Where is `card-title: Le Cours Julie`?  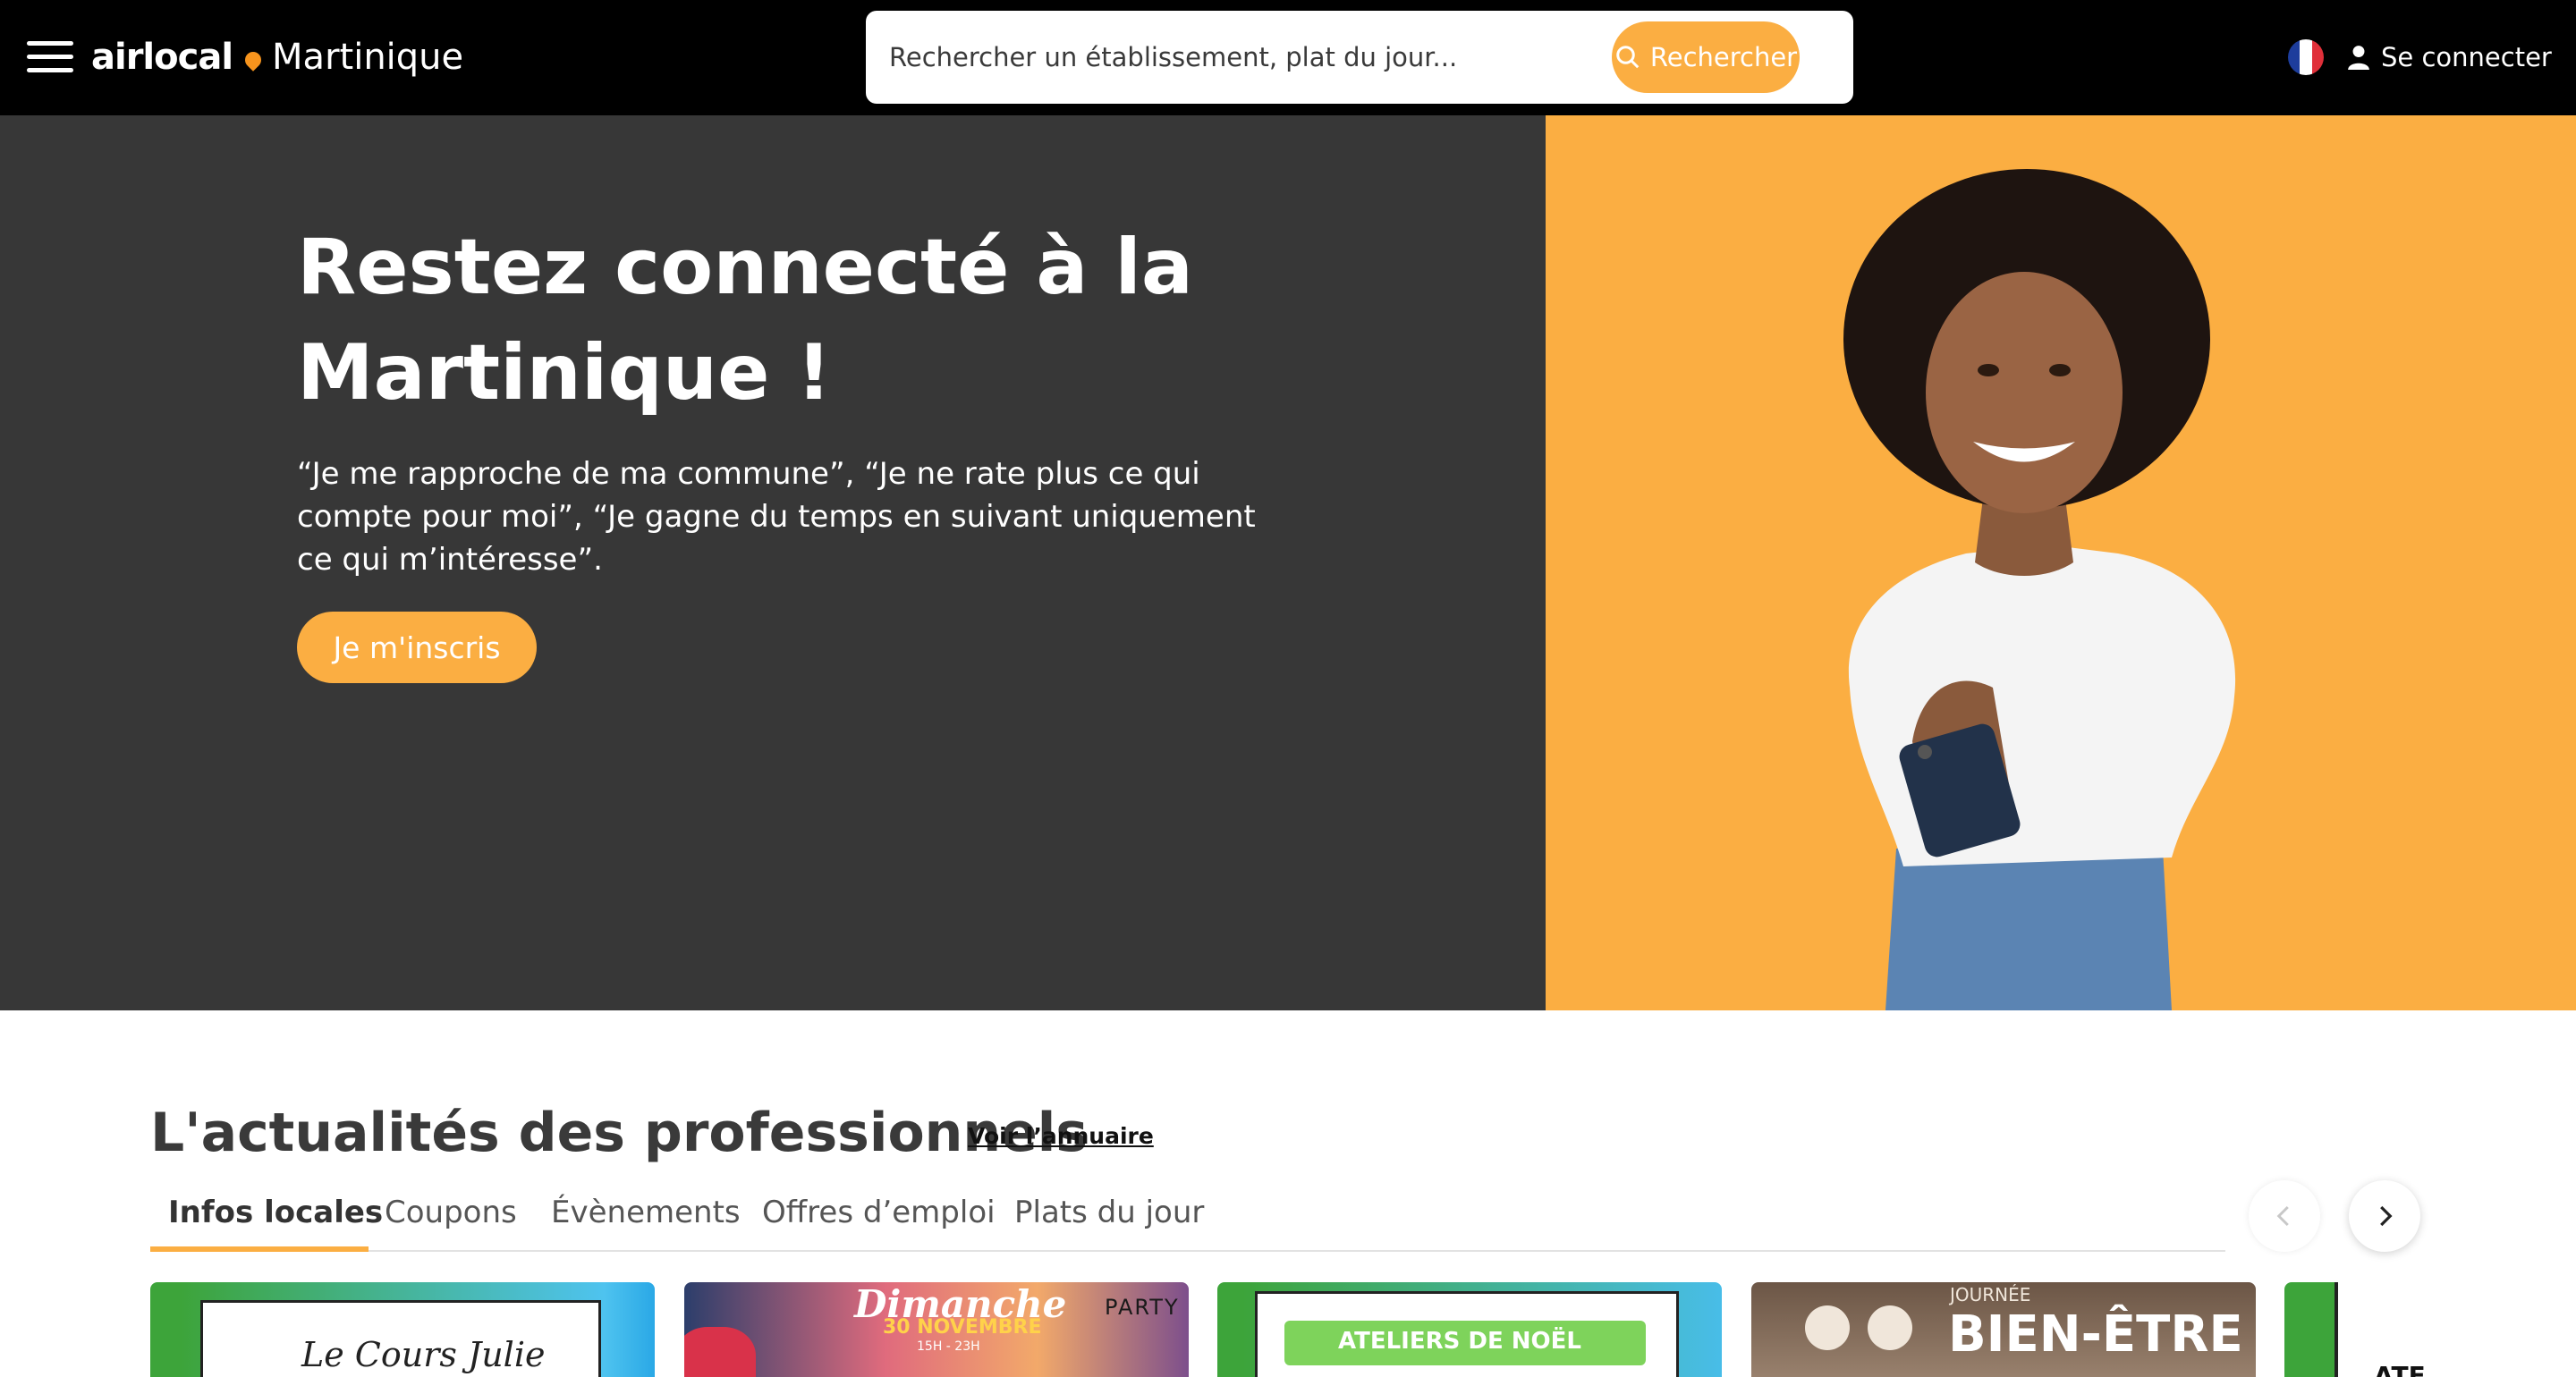
card-title: Le Cours Julie is located at coordinates (423, 1354).